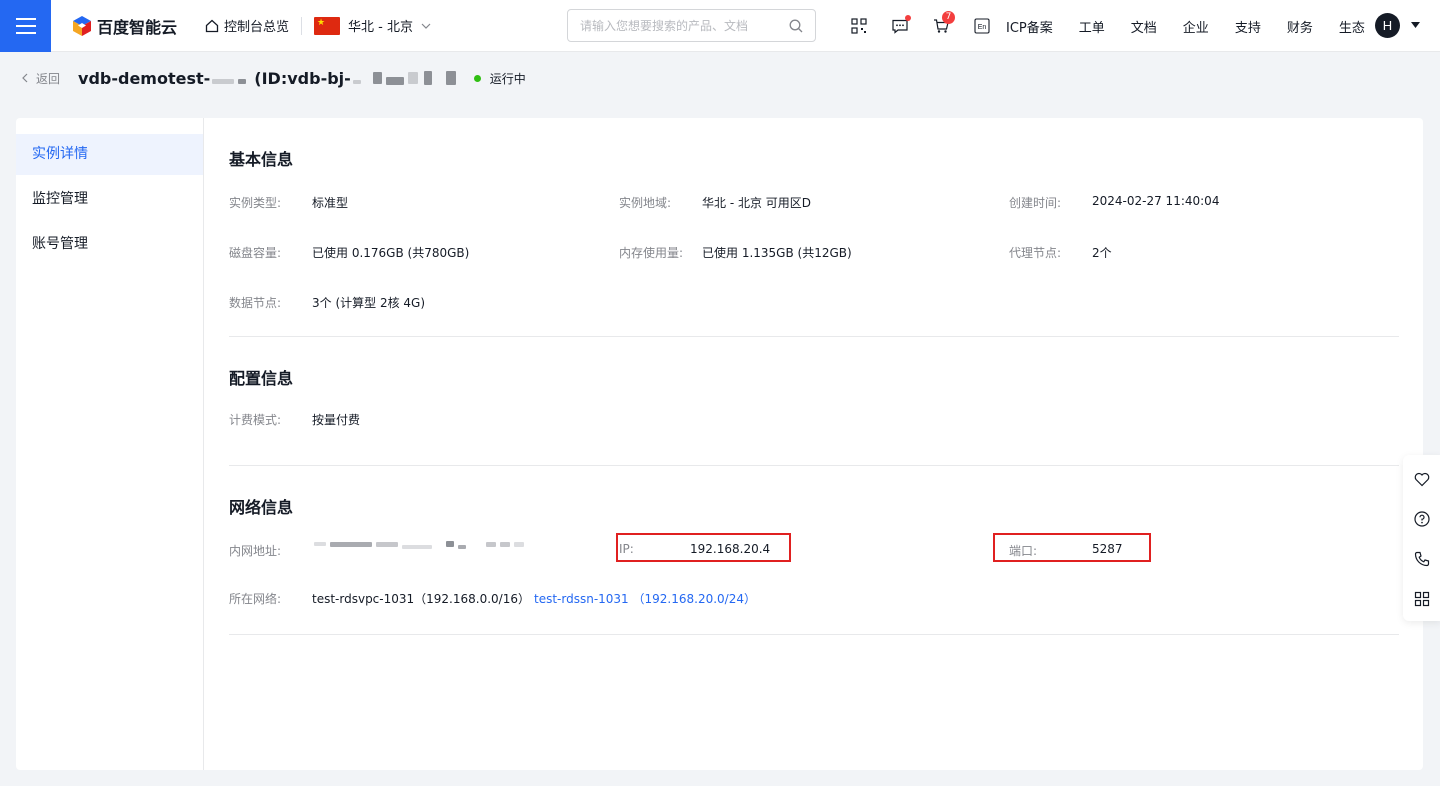  I want to click on heart-icon, so click(1422, 479).